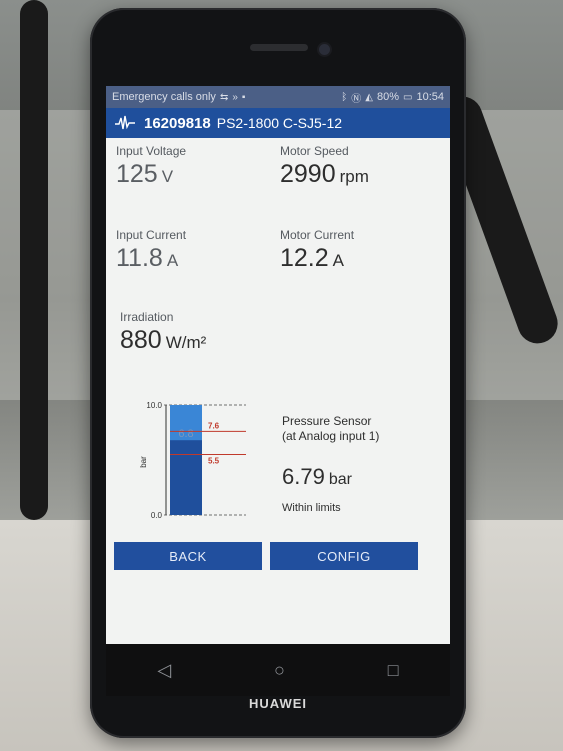  What do you see at coordinates (137, 174) in the screenshot?
I see `metric-value: 125` at bounding box center [137, 174].